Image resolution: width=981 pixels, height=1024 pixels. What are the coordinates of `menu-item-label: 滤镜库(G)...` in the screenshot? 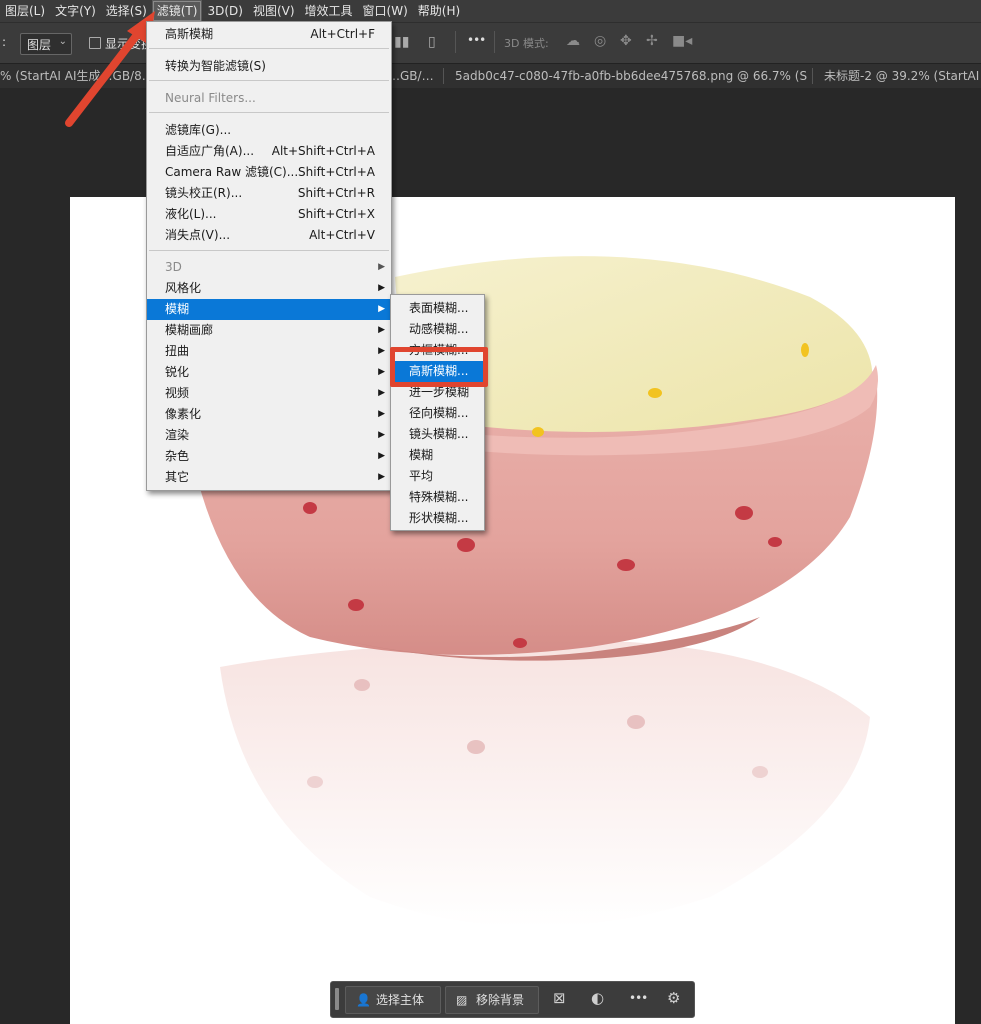 It's located at (198, 130).